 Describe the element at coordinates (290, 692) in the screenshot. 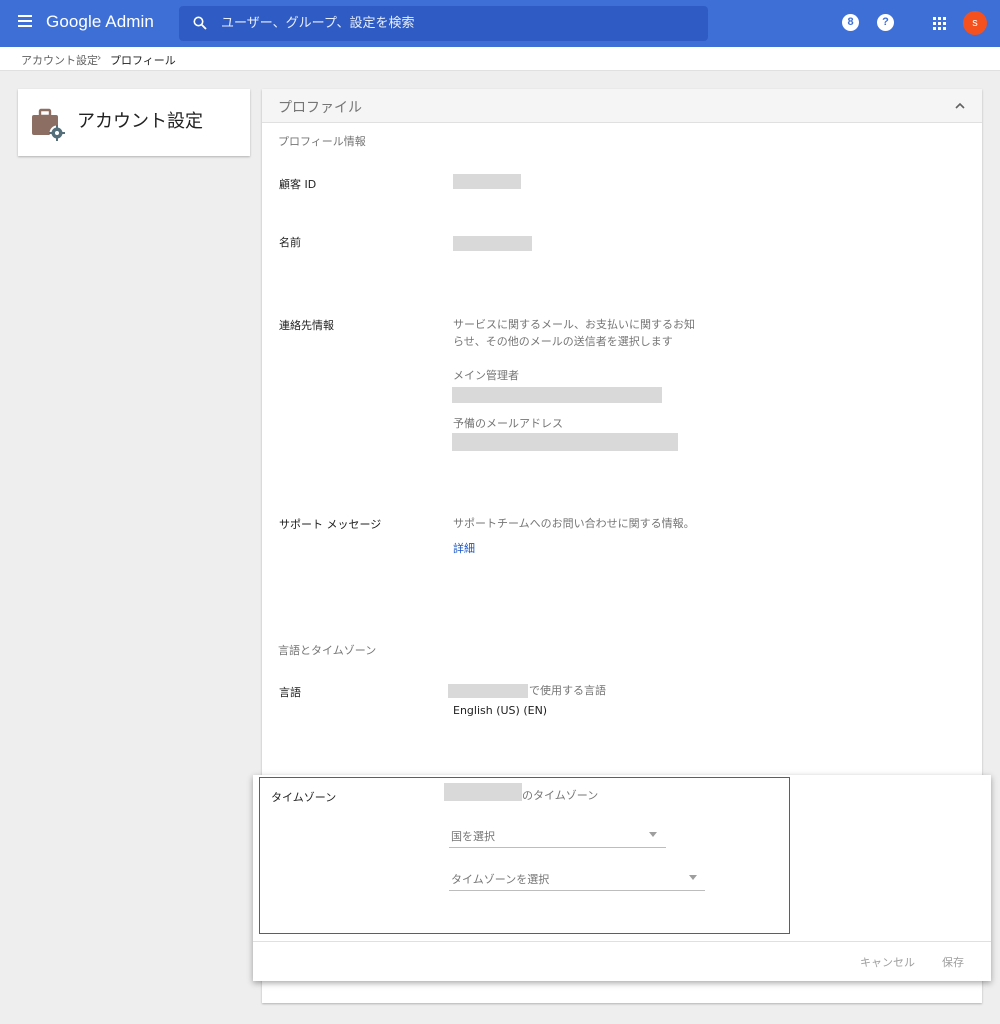

I see `language-label: 言語` at that location.